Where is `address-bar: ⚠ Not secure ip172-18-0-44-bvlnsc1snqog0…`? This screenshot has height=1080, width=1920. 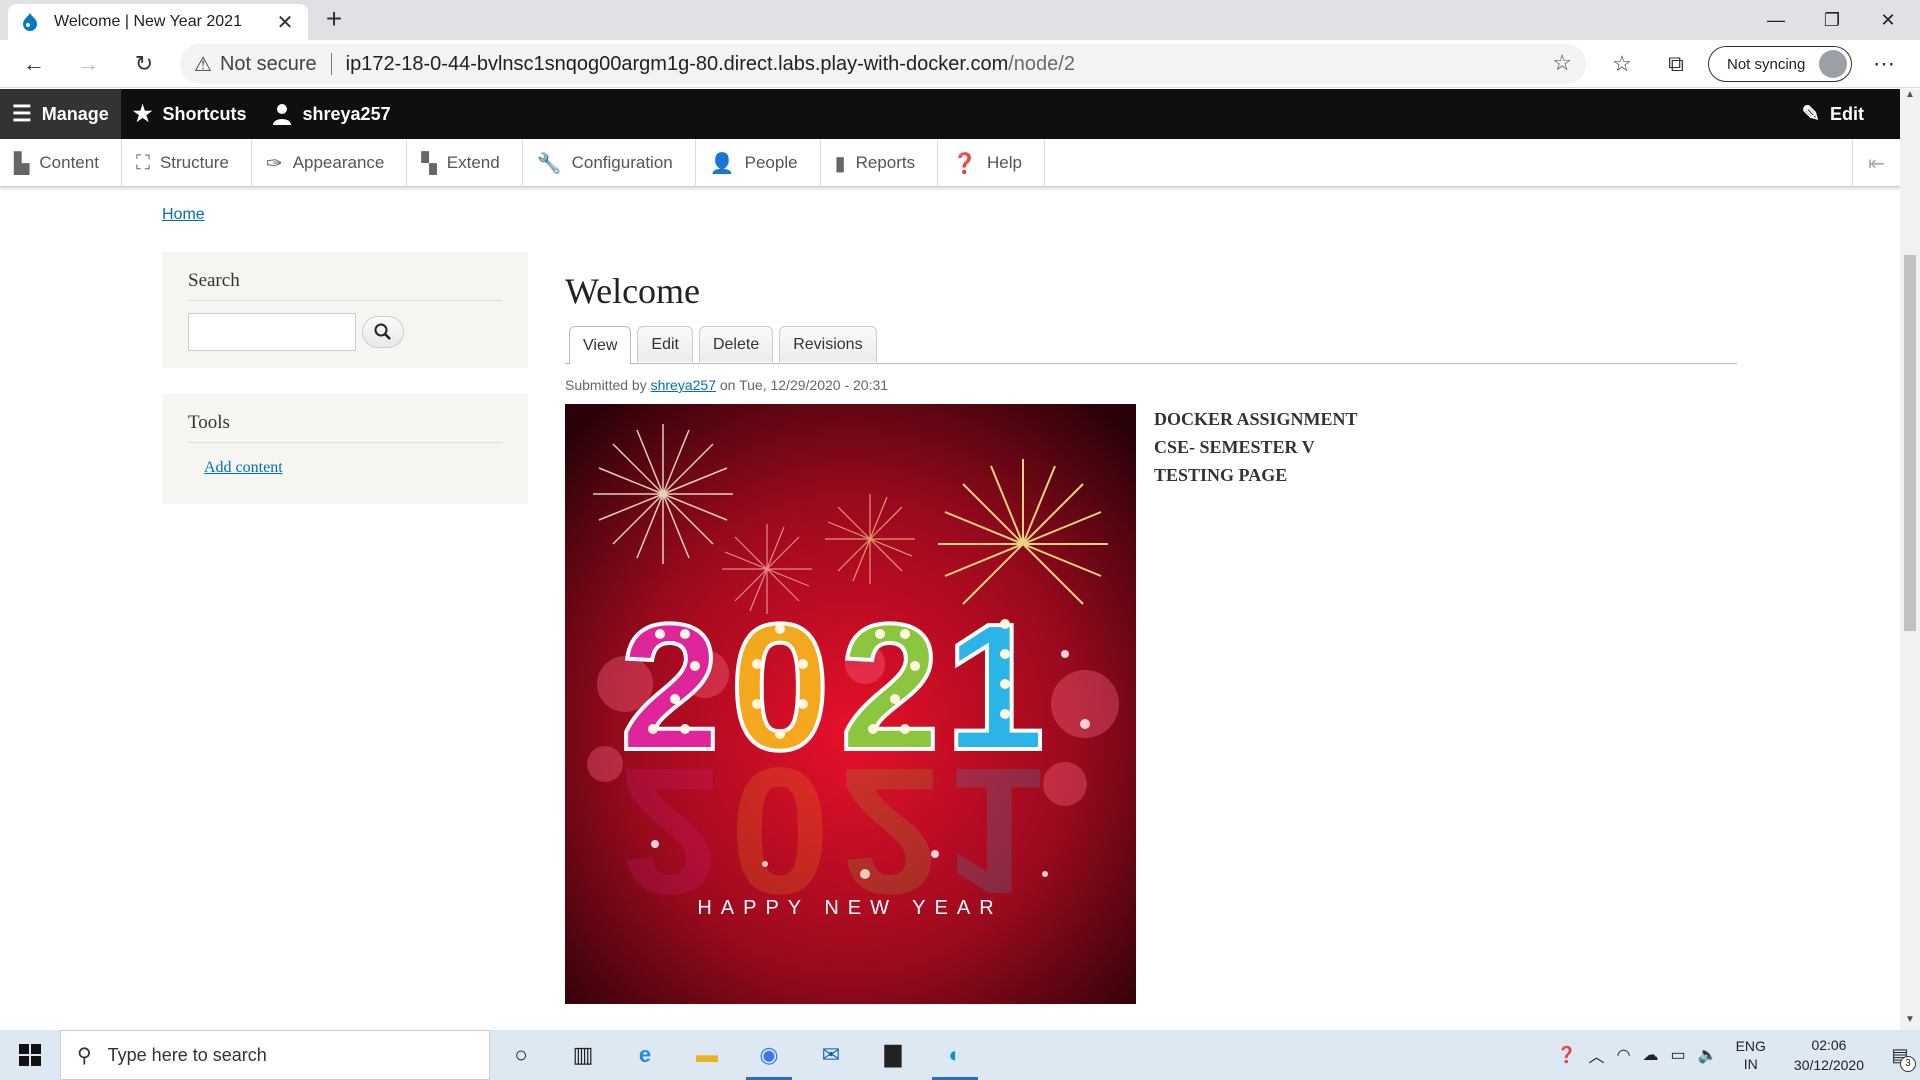
address-bar: ⚠ Not secure ip172-18-0-44-bvlnsc1snqog0… is located at coordinates (883, 64).